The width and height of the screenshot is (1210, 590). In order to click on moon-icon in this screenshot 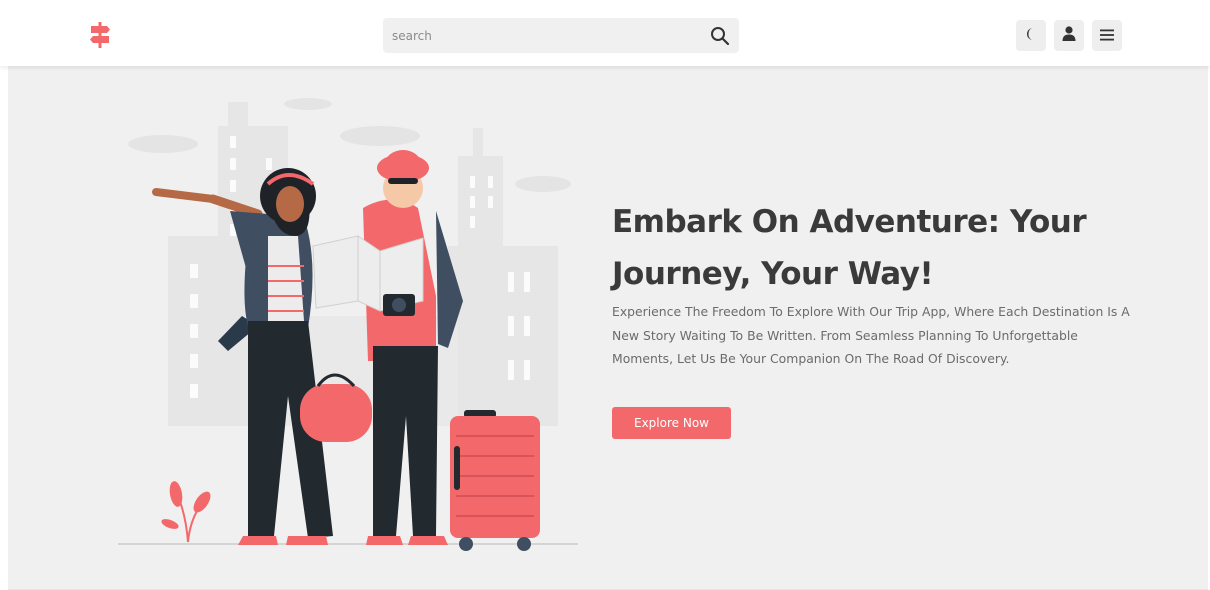, I will do `click(1031, 35)`.